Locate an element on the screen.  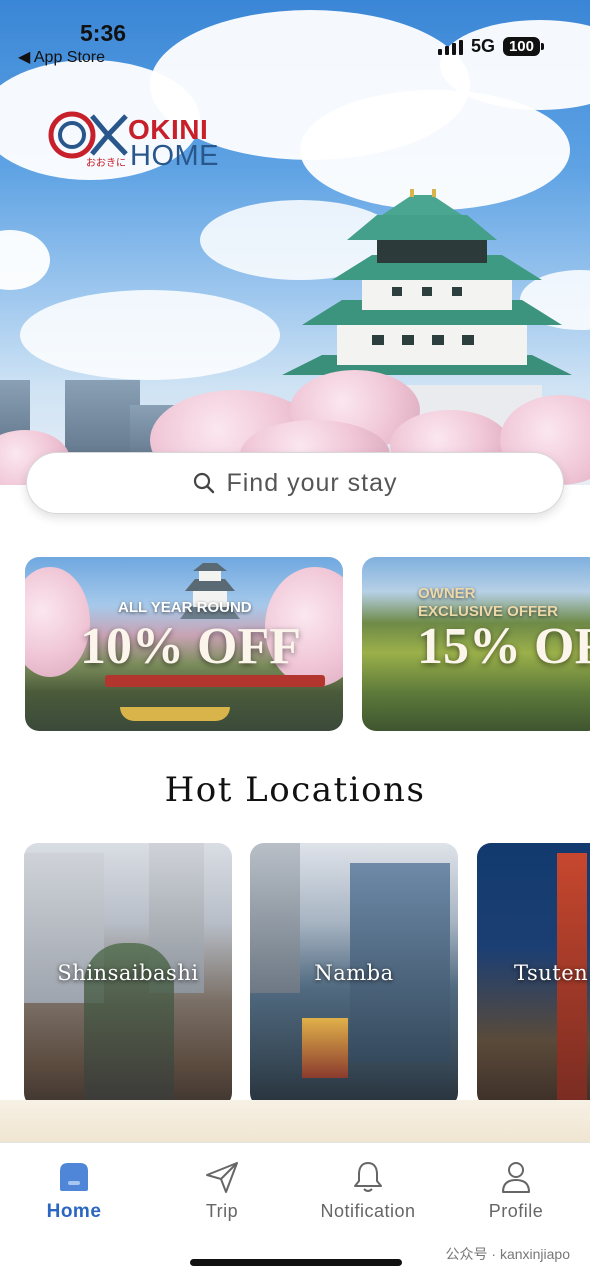
location-label: Namba is located at coordinates (354, 973).